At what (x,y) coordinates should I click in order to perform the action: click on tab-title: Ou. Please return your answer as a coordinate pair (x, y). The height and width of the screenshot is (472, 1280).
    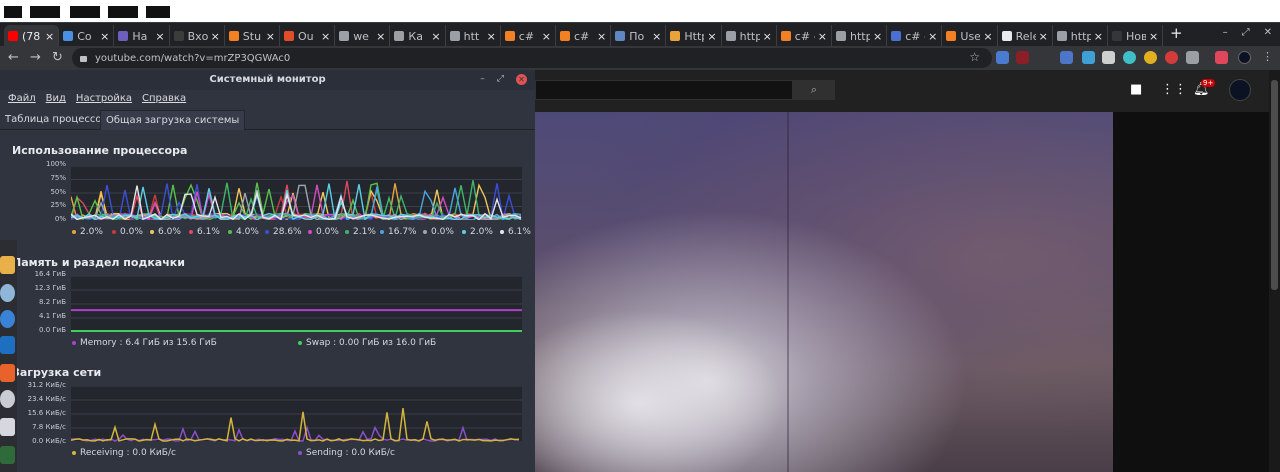
    Looking at the image, I should click on (306, 36).